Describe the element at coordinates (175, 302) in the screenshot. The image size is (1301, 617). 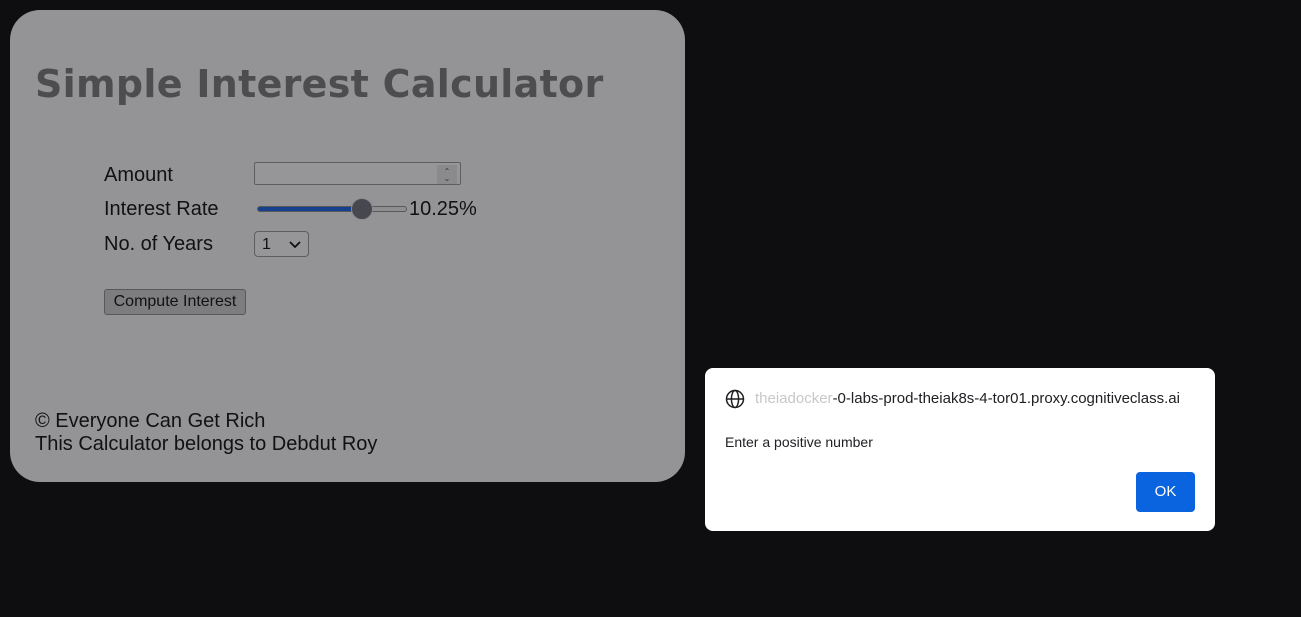
I see `compute-interest-button: Compute Interest` at that location.